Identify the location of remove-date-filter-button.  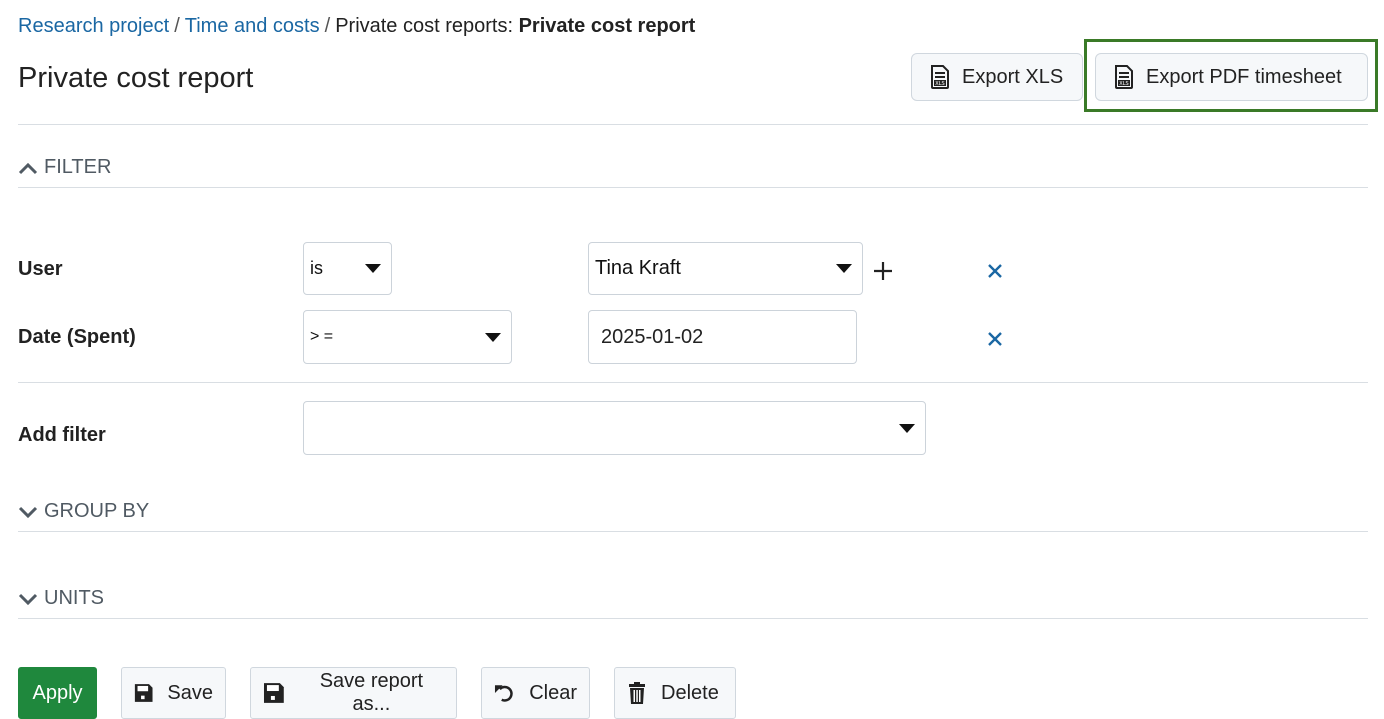
(995, 339).